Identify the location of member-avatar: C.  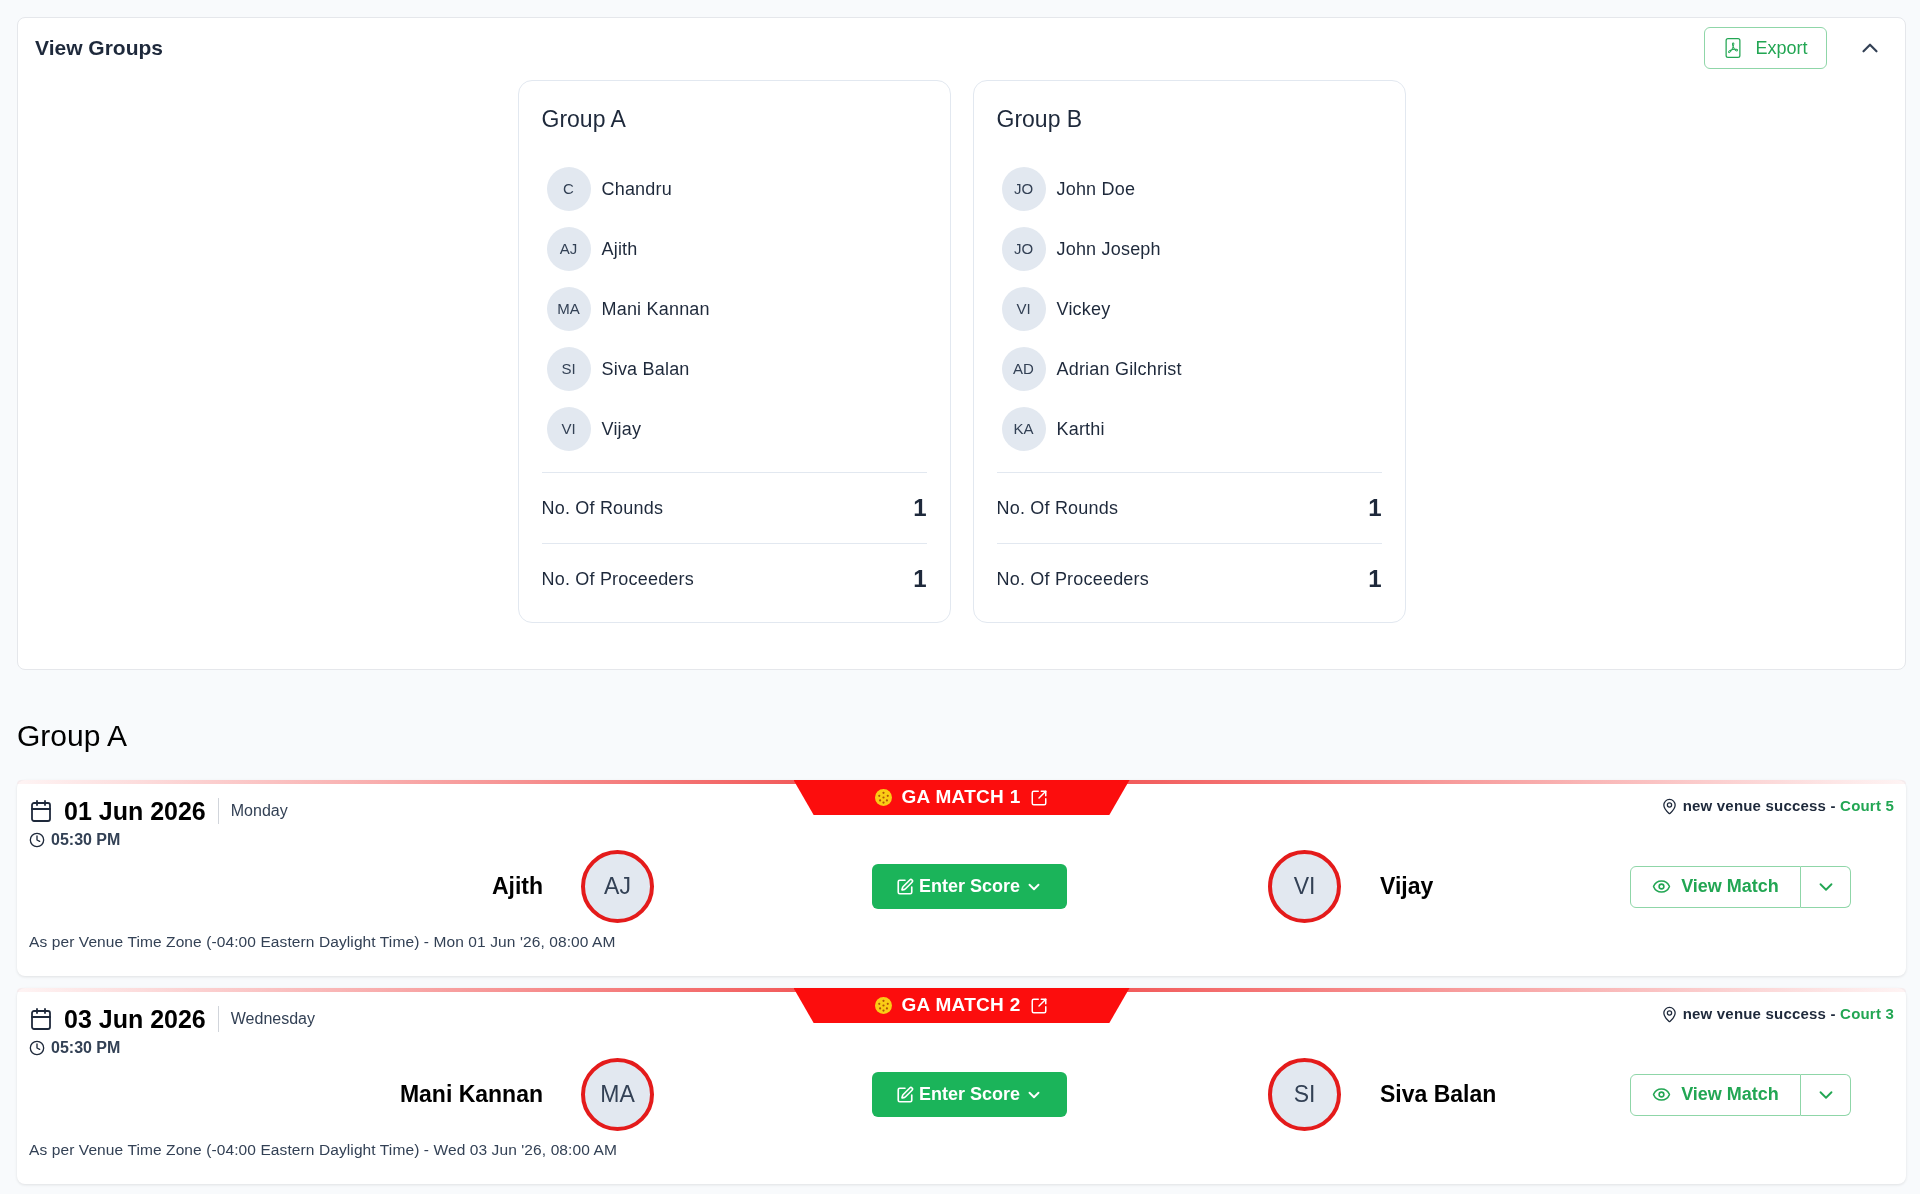
(568, 189).